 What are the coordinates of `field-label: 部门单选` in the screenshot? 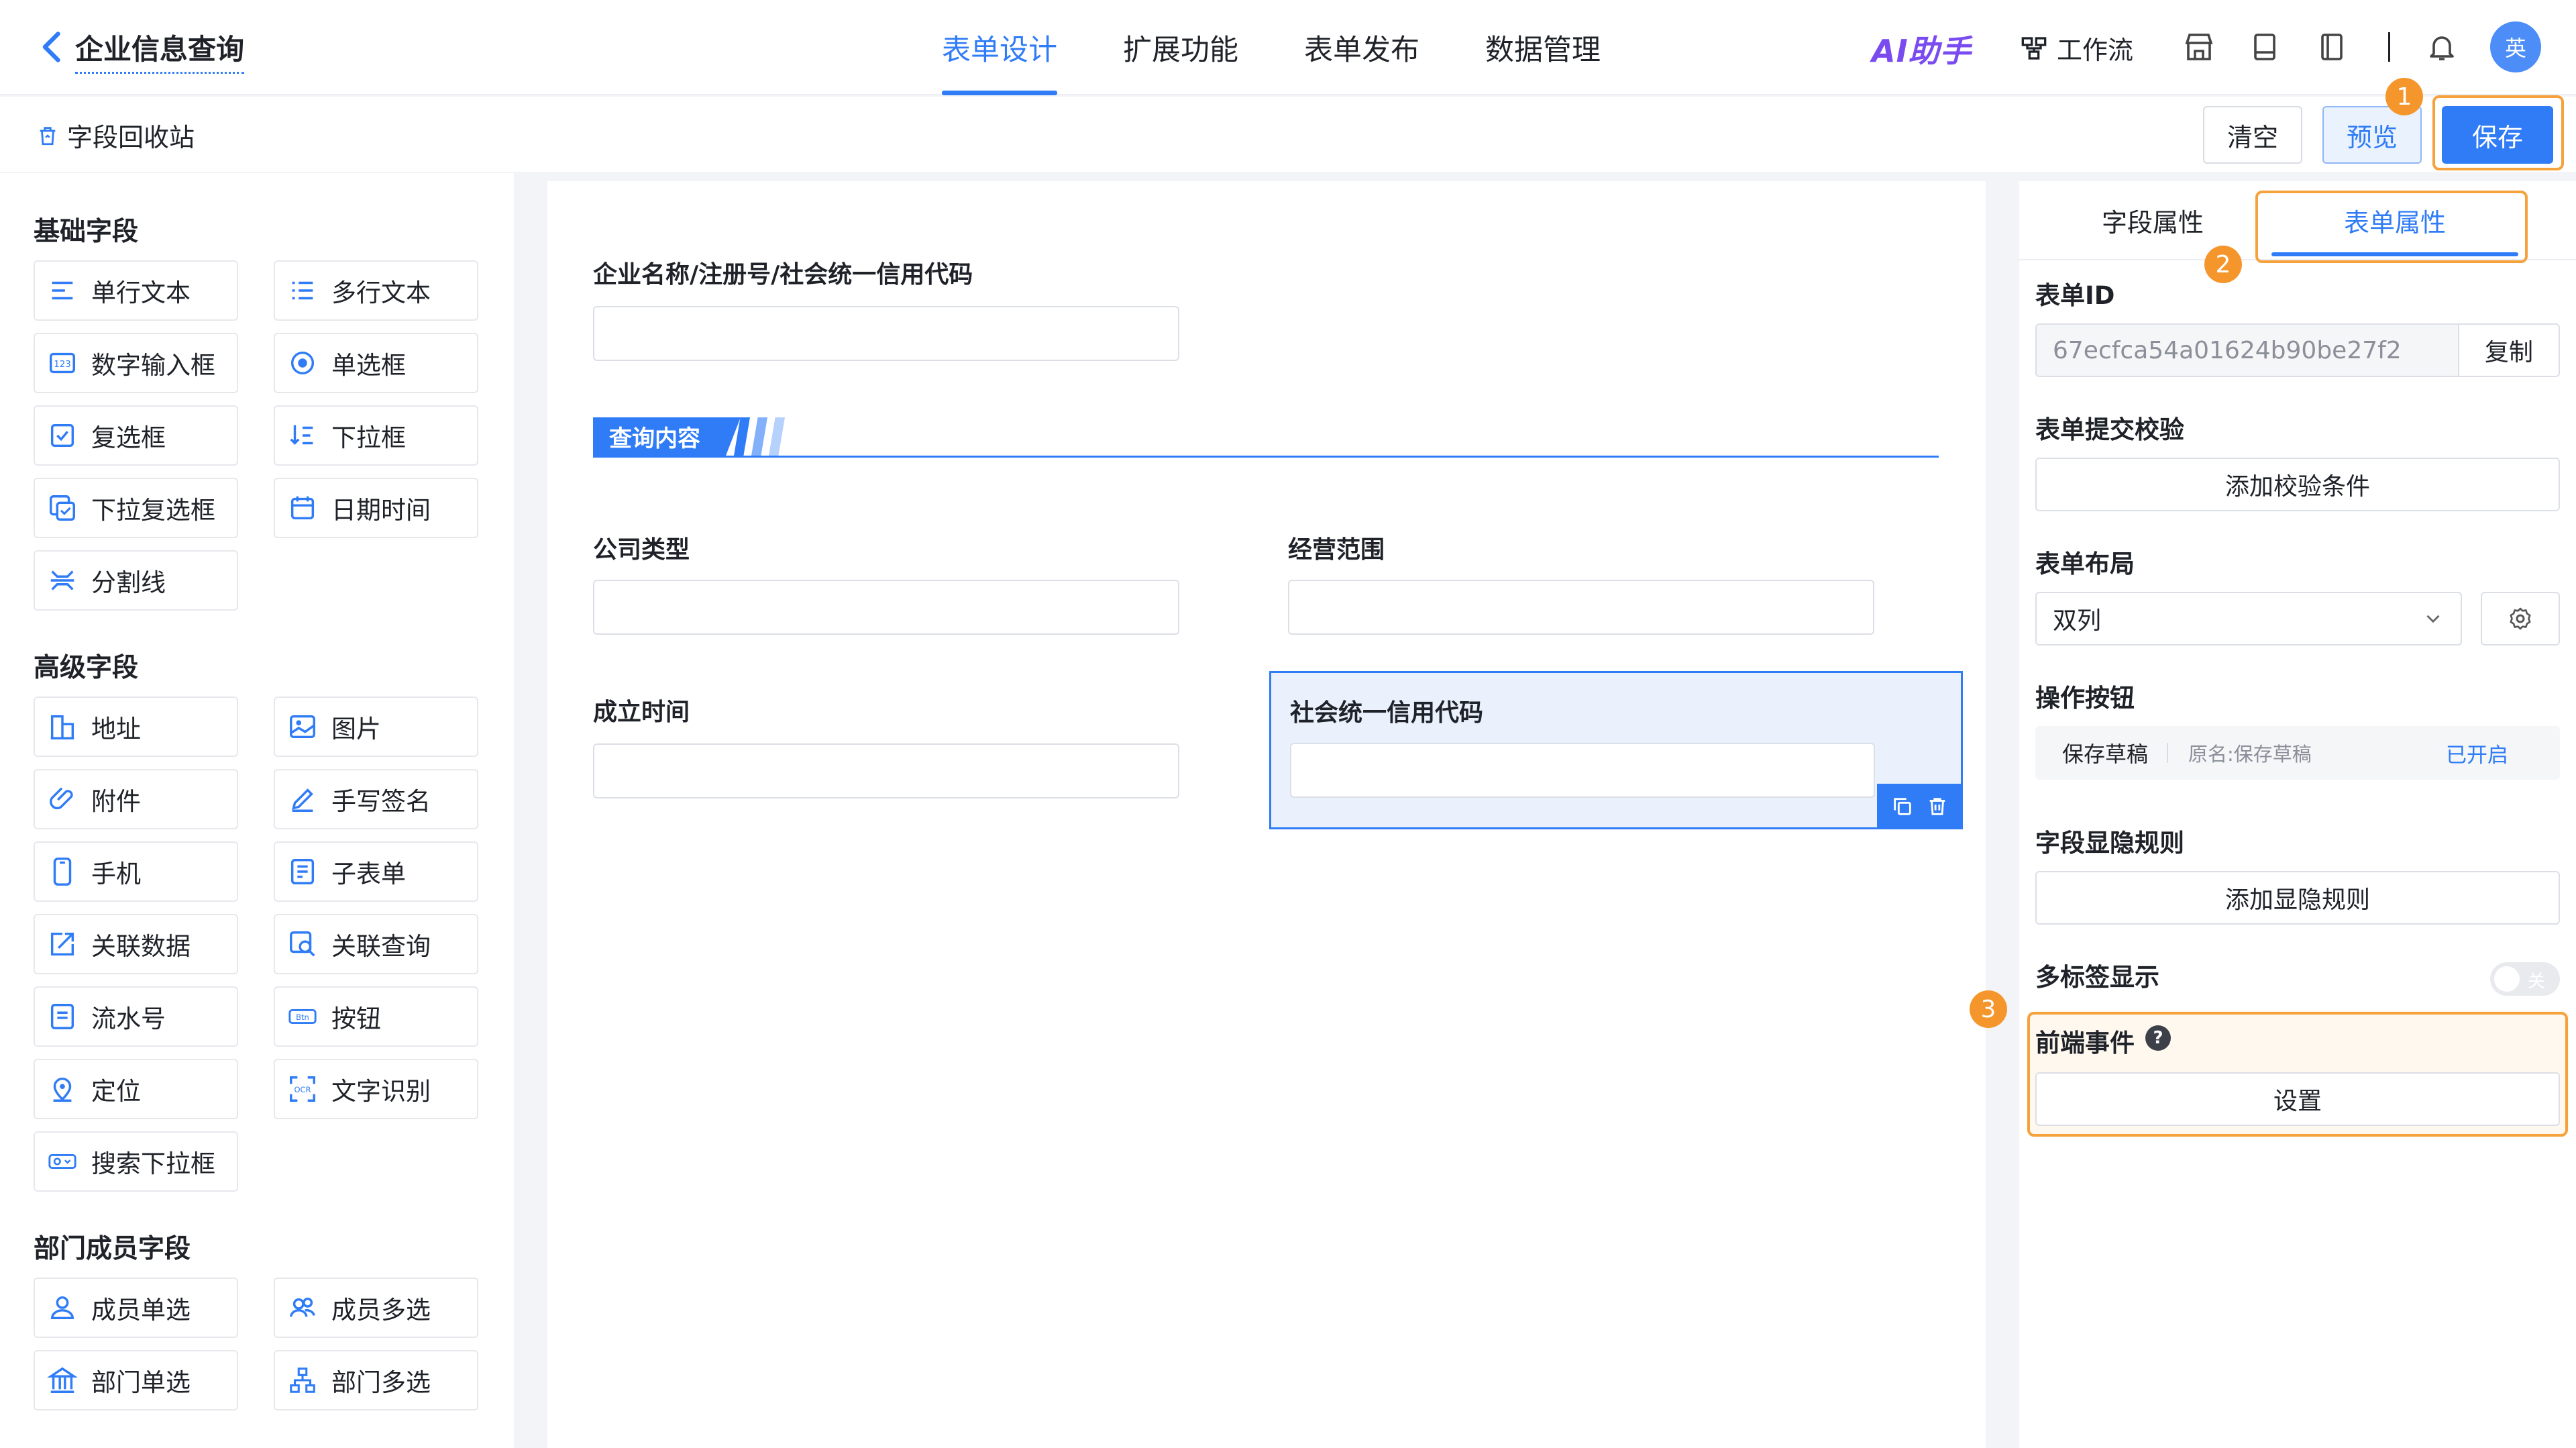 It's located at (141, 1382).